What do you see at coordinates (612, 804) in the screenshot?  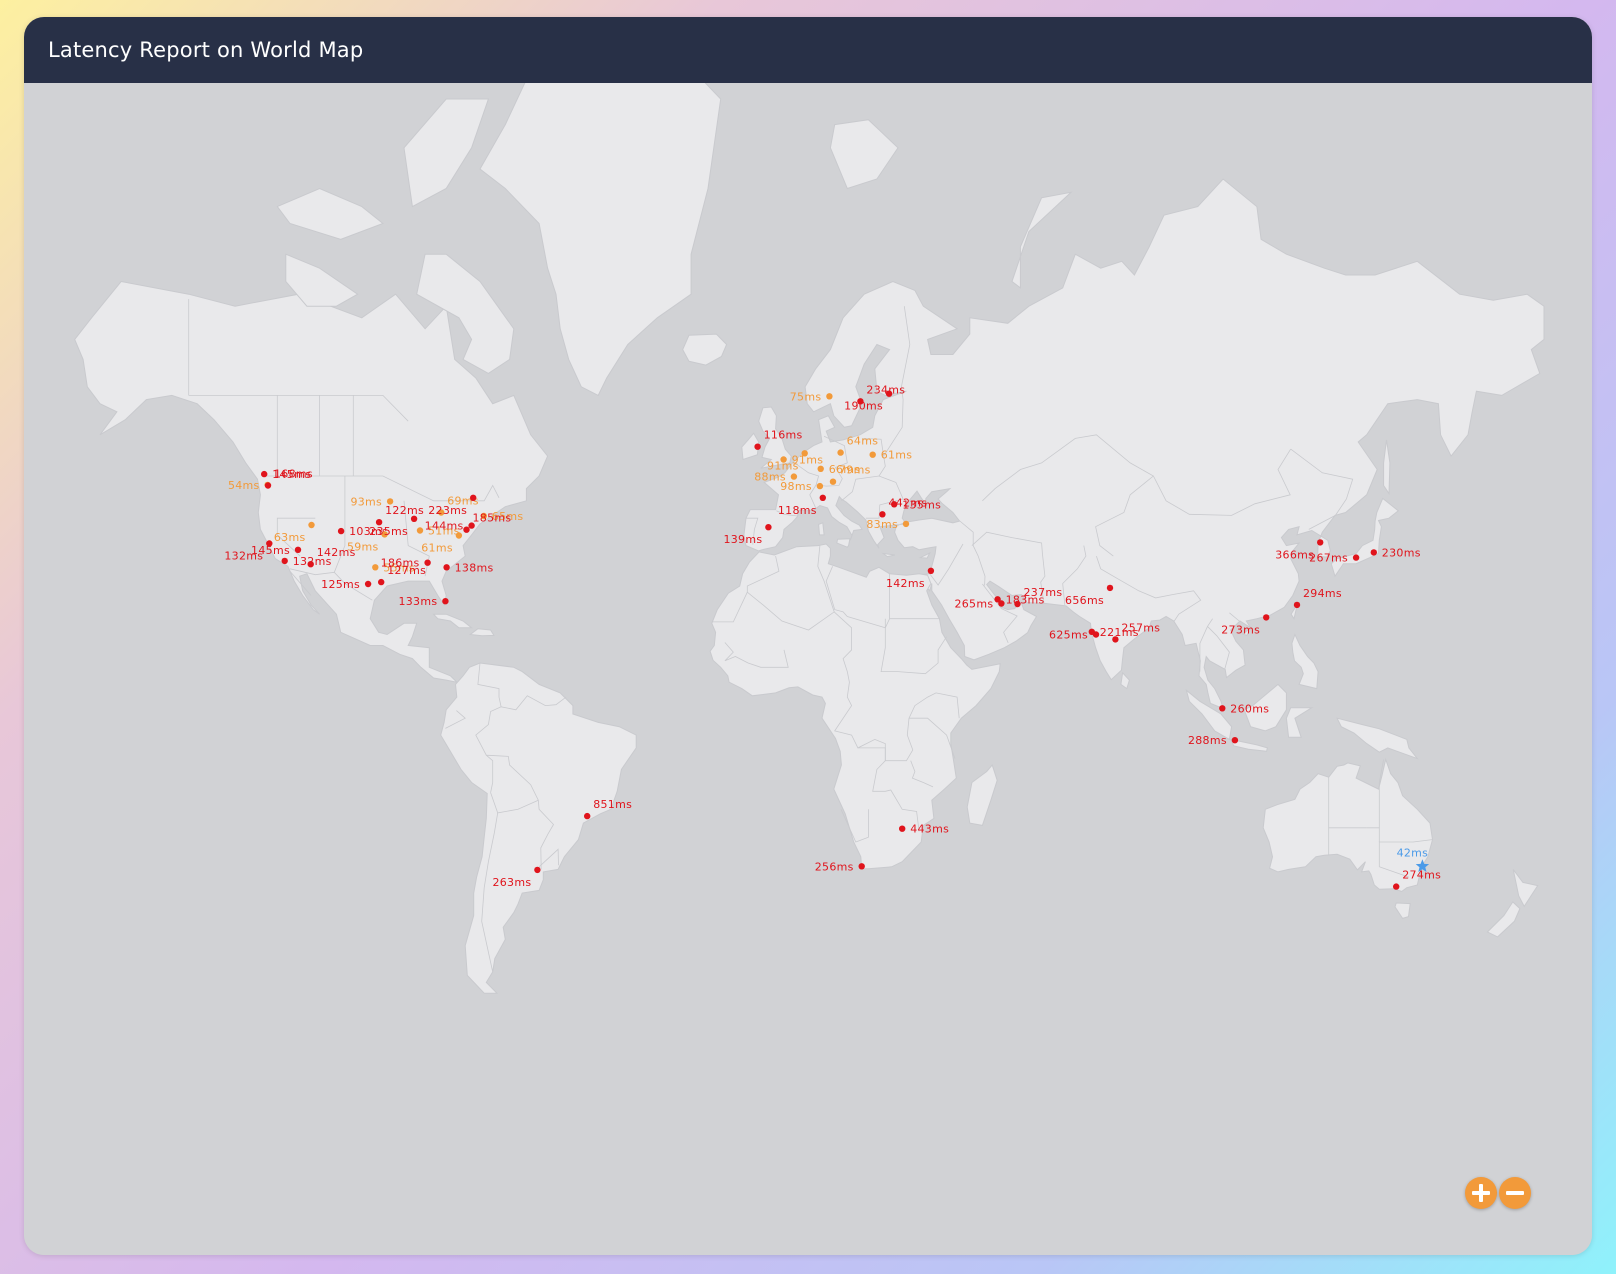 I see `marker-label: 851ms` at bounding box center [612, 804].